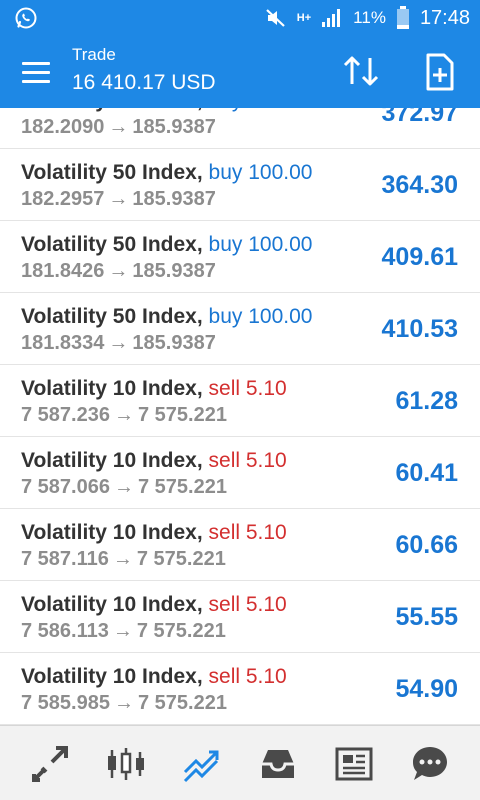  Describe the element at coordinates (430, 764) in the screenshot. I see `chat-icon` at that location.